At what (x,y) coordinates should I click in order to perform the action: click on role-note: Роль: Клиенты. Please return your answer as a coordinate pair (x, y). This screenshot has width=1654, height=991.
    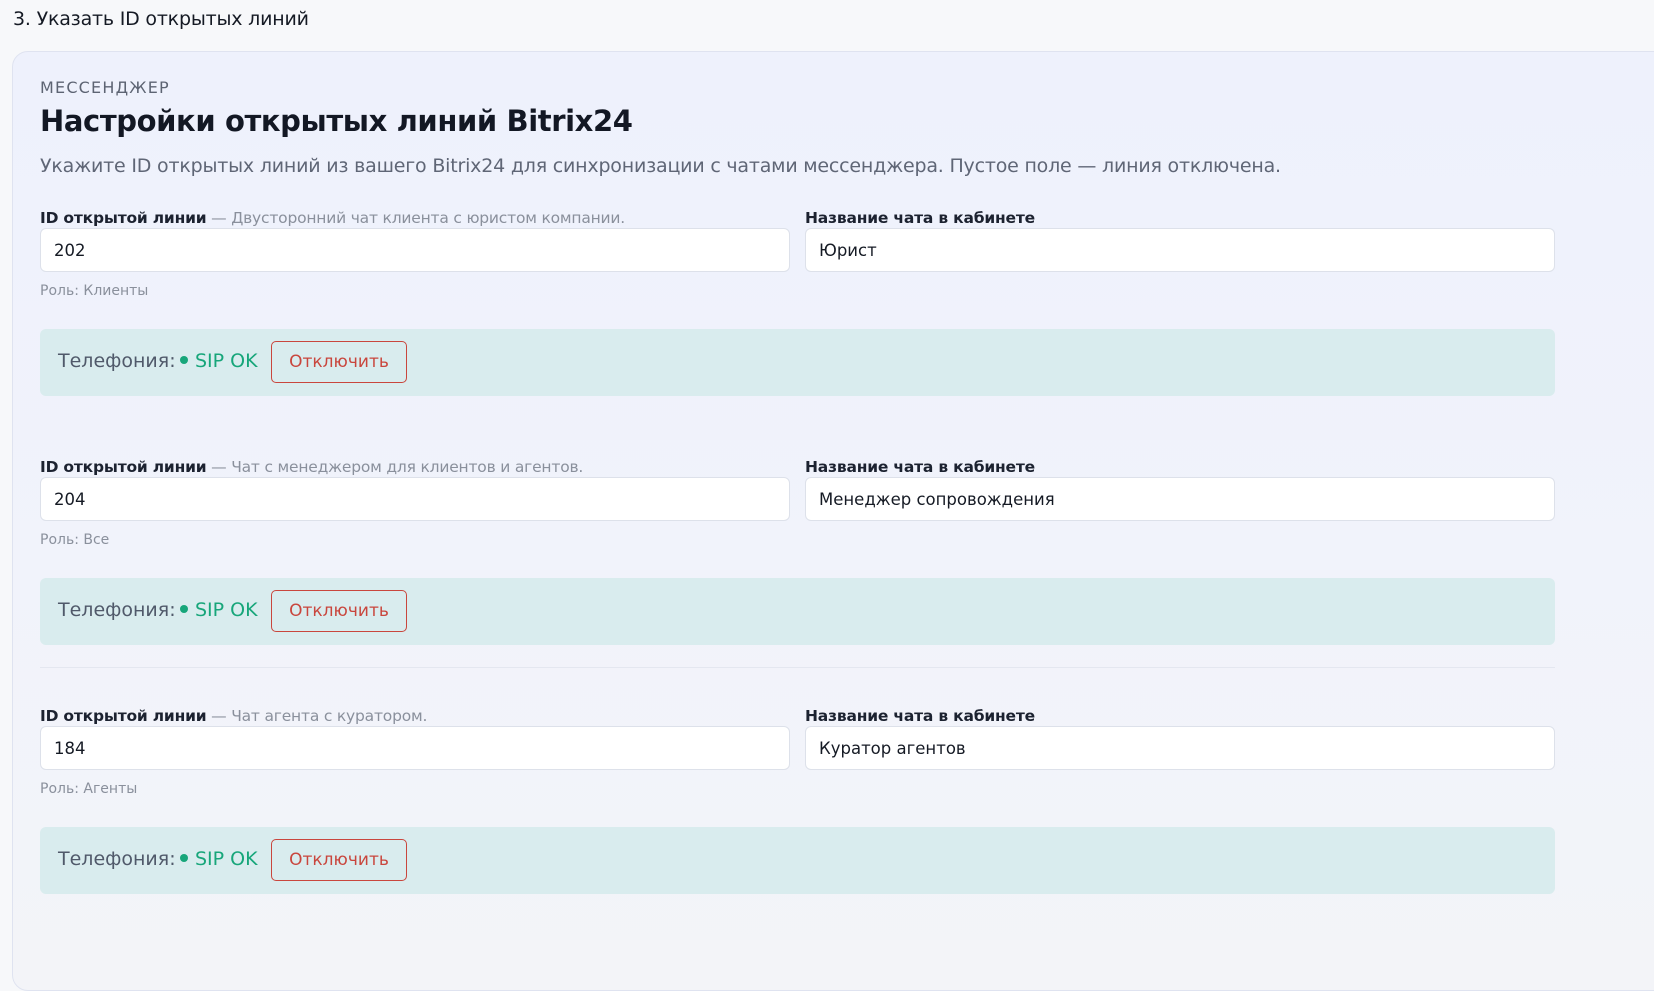
    Looking at the image, I should click on (94, 291).